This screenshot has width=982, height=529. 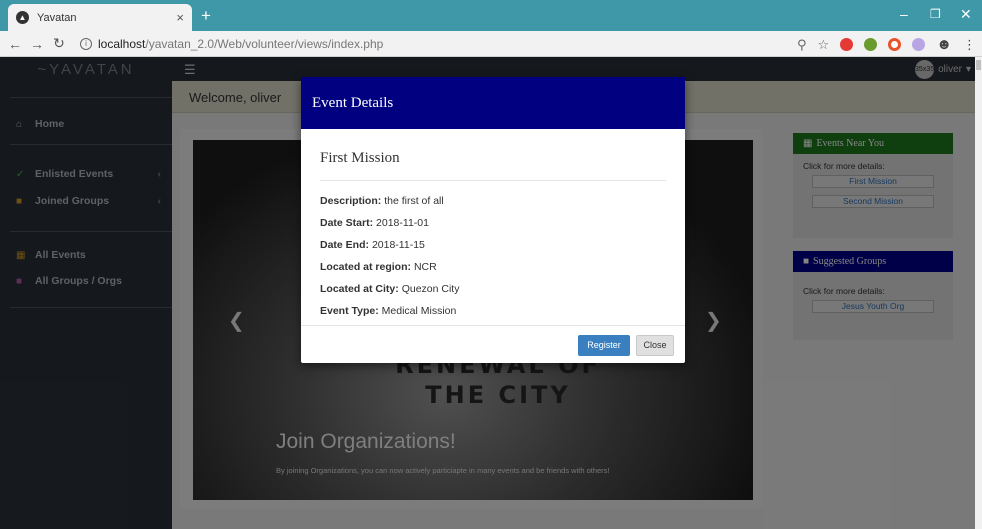 I want to click on window-close-icon: ✕, so click(x=966, y=14).